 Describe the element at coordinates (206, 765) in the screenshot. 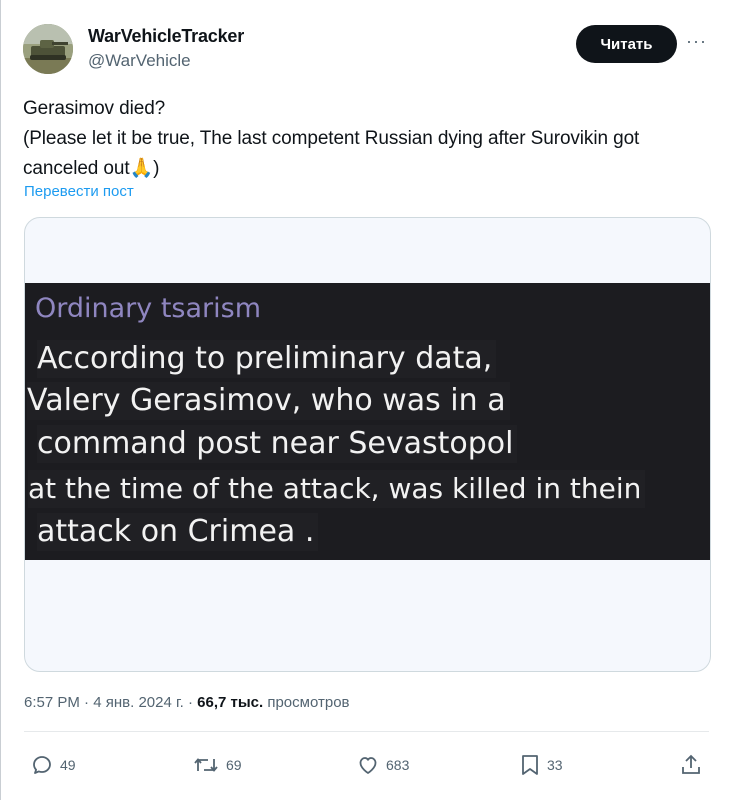

I see `repost-icon` at that location.